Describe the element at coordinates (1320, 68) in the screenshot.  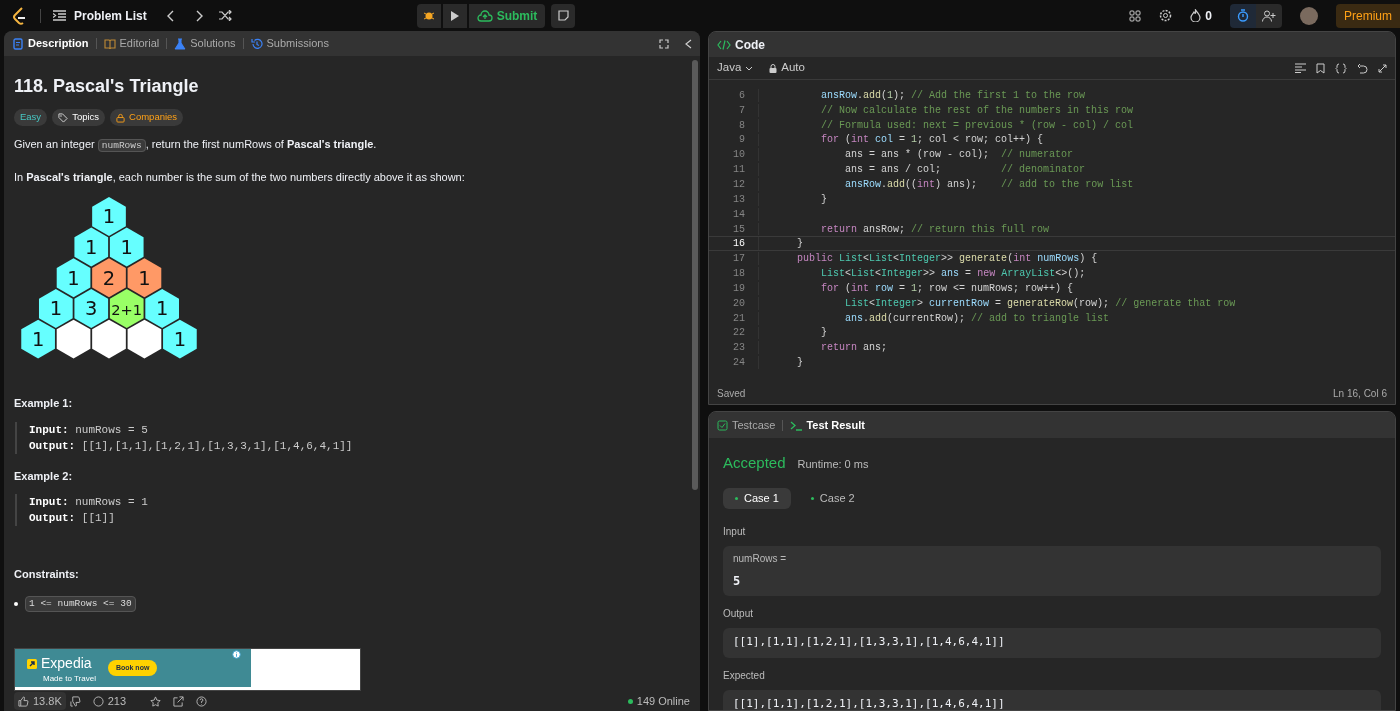
I see `bookmark-icon` at that location.